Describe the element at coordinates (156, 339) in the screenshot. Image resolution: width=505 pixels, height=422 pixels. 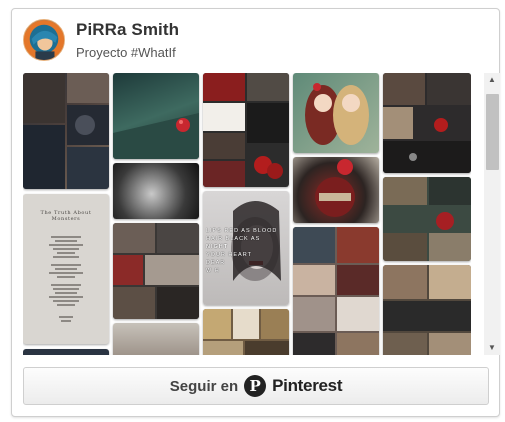
I see `pin-collage-light` at that location.